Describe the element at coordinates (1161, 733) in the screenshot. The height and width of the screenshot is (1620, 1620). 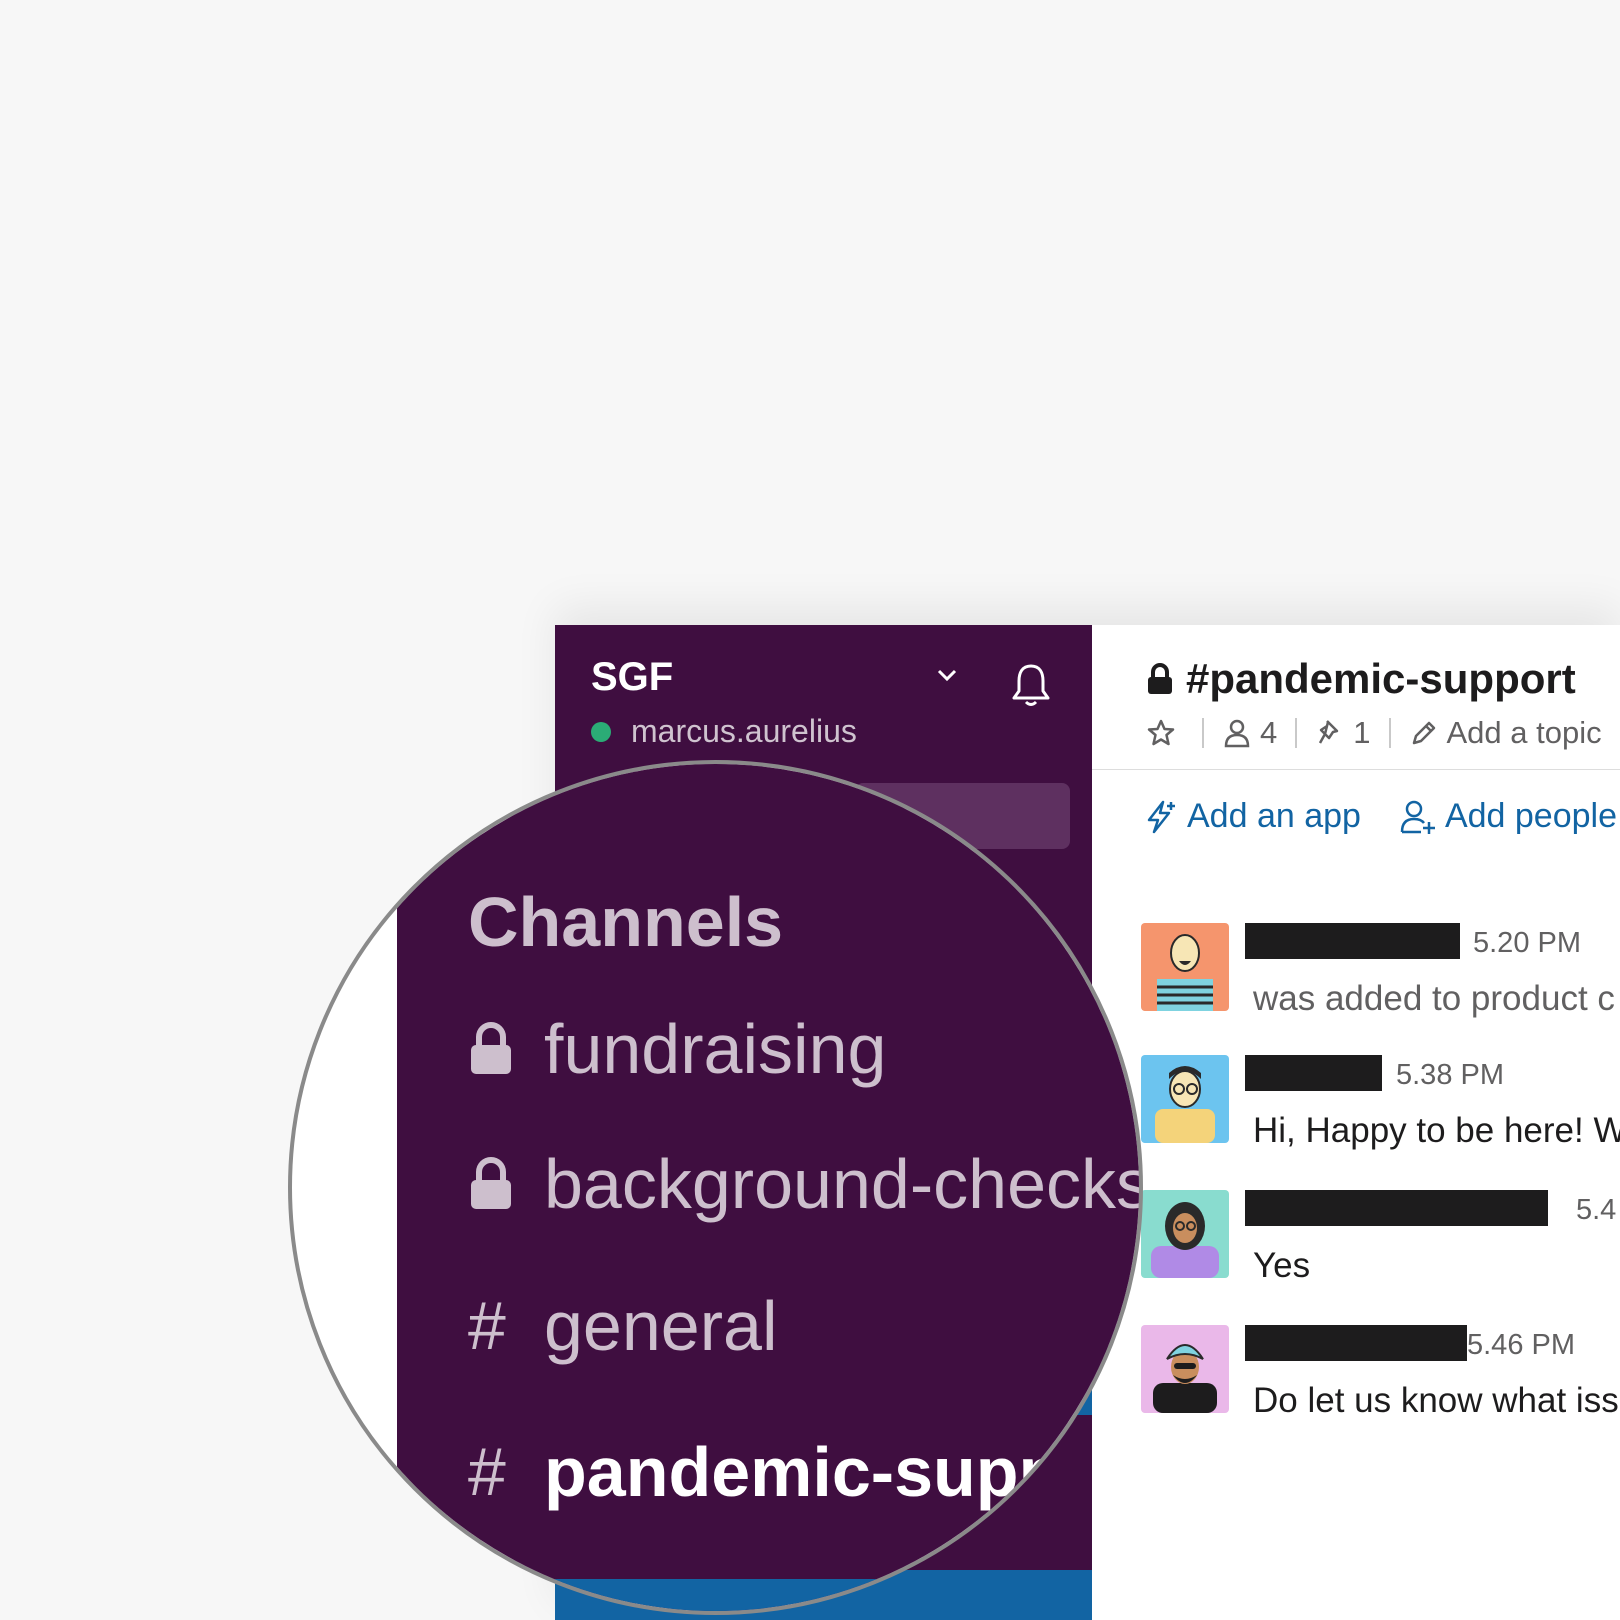
I see `star-icon` at that location.